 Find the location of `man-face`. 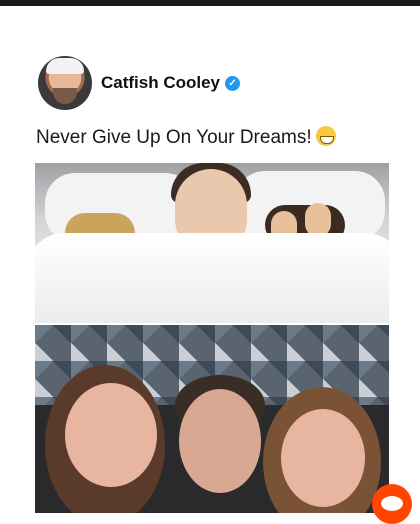

man-face is located at coordinates (220, 441).